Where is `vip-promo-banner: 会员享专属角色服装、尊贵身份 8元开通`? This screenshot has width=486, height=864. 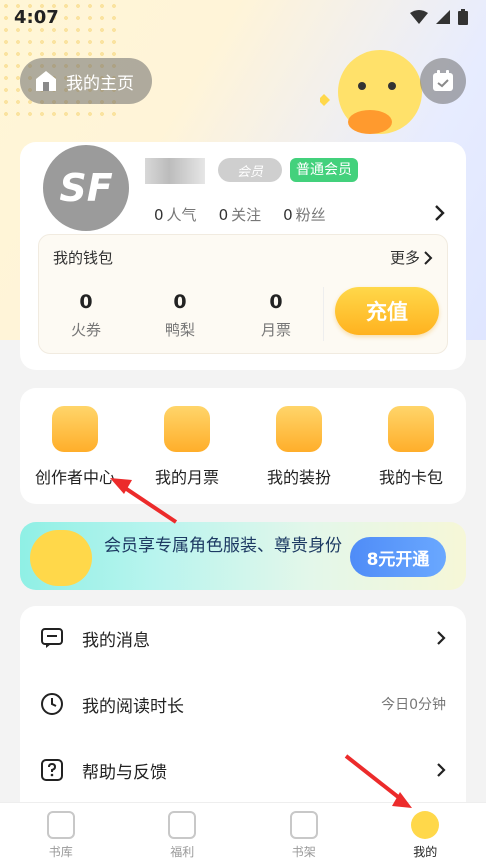 vip-promo-banner: 会员享专属角色服装、尊贵身份 8元开通 is located at coordinates (243, 556).